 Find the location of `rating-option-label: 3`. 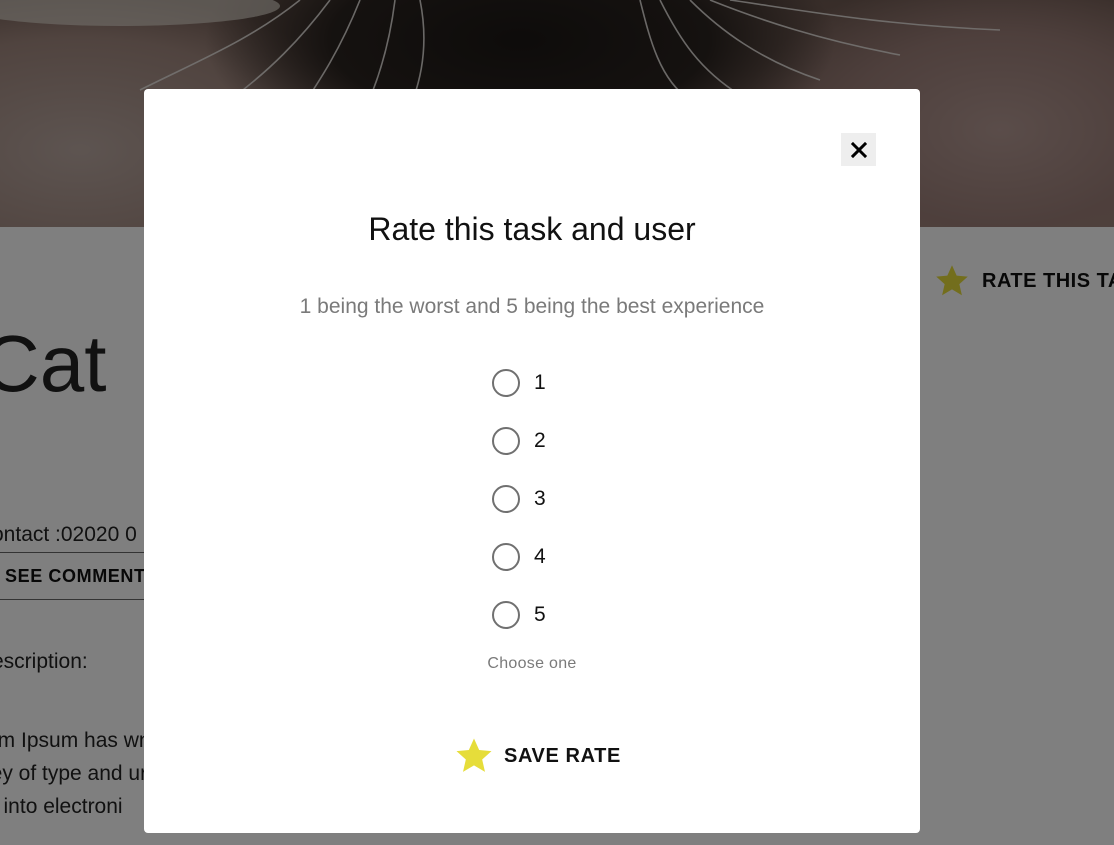

rating-option-label: 3 is located at coordinates (540, 498).